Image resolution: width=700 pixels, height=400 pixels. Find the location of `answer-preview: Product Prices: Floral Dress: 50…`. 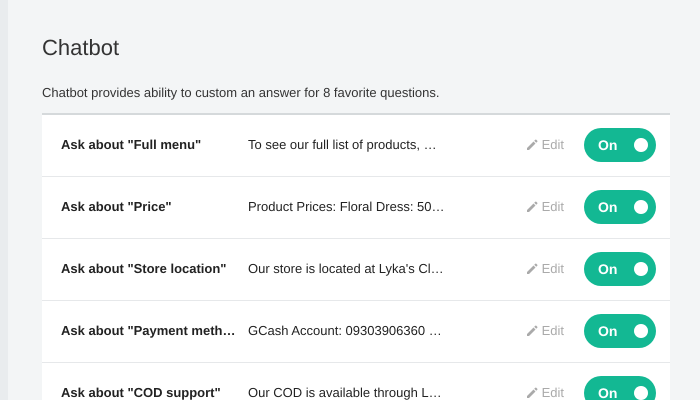

answer-preview: Product Prices: Floral Dress: 50… is located at coordinates (347, 207).